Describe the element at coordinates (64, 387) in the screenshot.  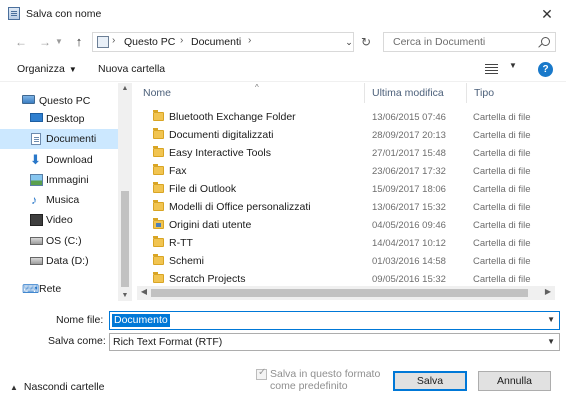
I see `hide-folders-label: Nascondi cartelle` at that location.